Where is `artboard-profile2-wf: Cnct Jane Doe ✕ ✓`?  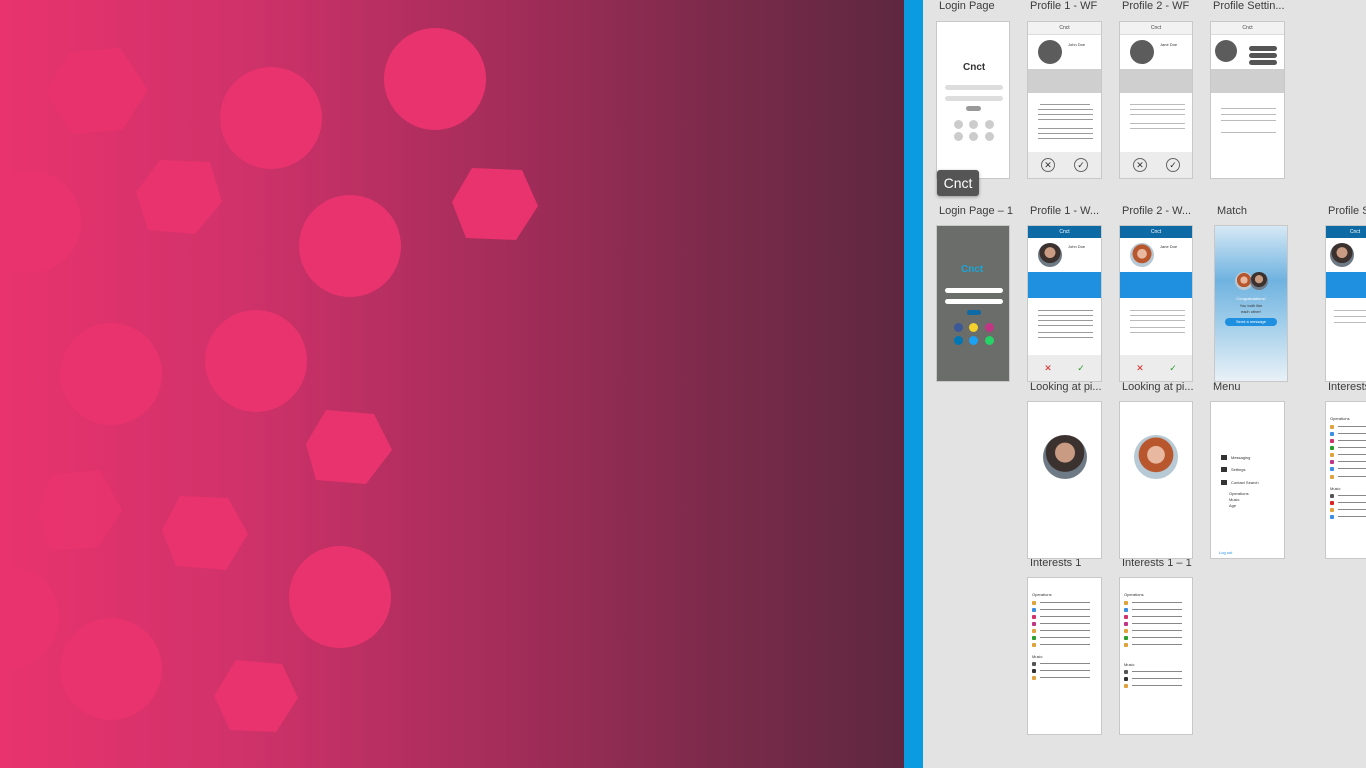 artboard-profile2-wf: Cnct Jane Doe ✕ ✓ is located at coordinates (1156, 100).